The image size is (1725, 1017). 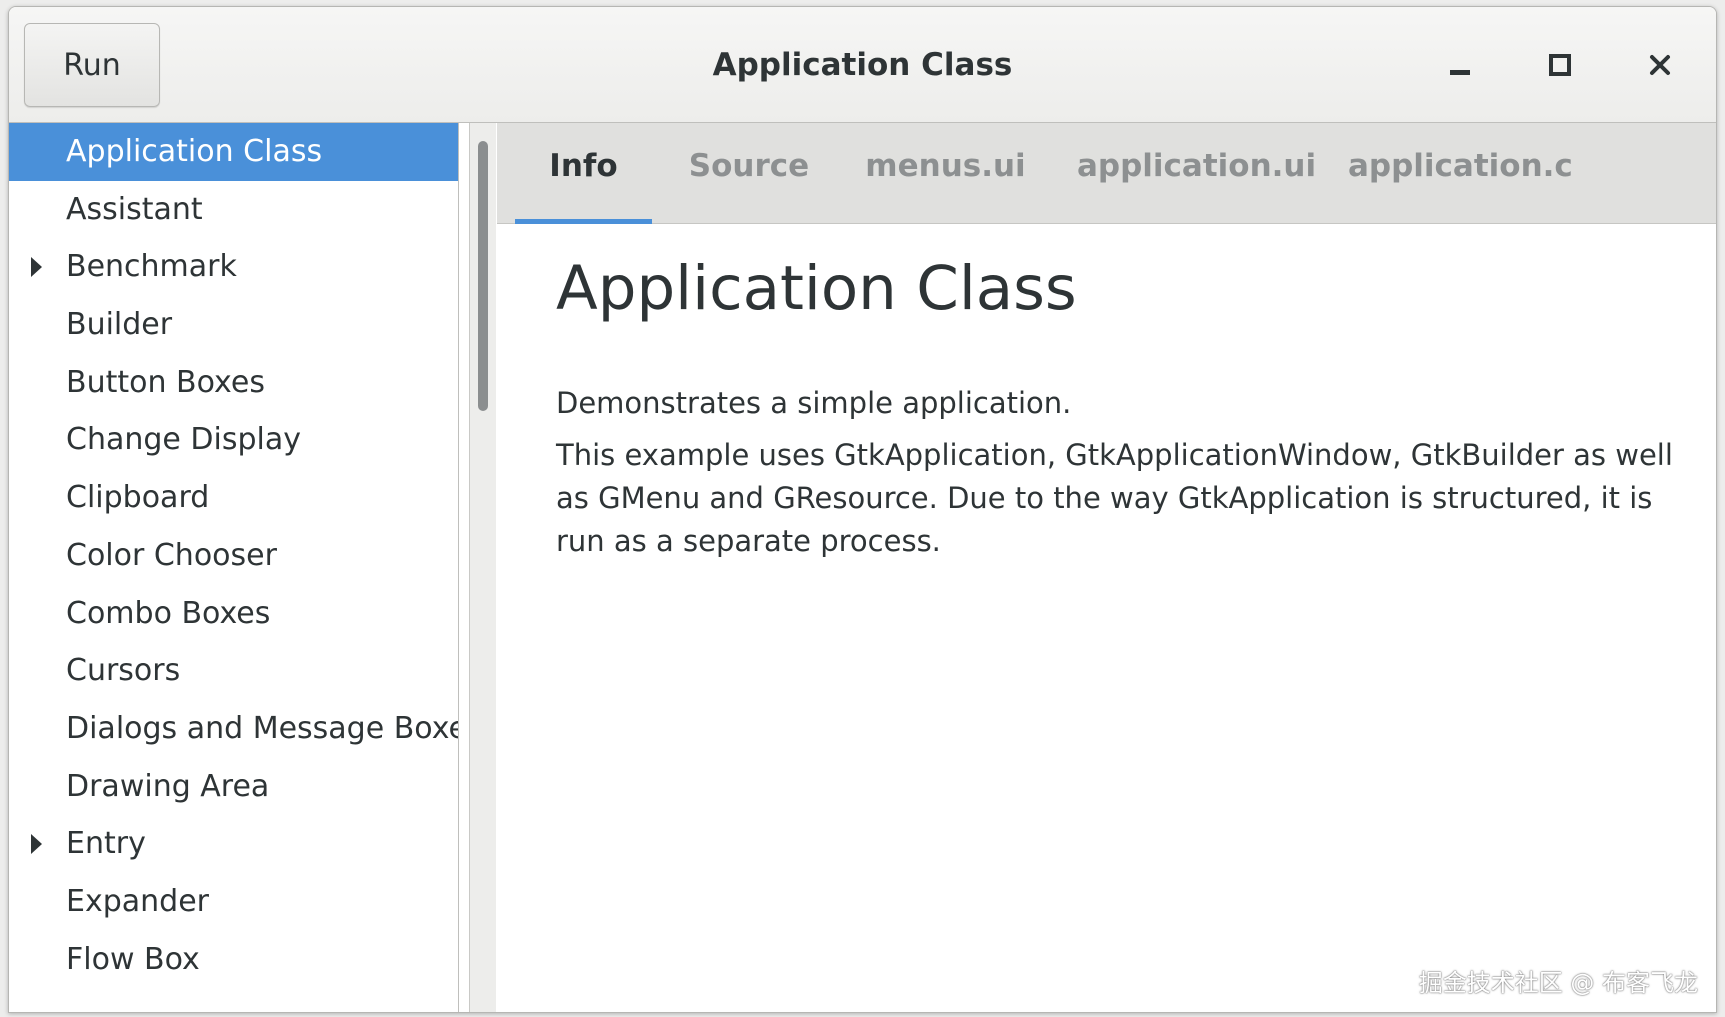 What do you see at coordinates (171, 555) in the screenshot?
I see `sidebar-item-label: Color Chooser` at bounding box center [171, 555].